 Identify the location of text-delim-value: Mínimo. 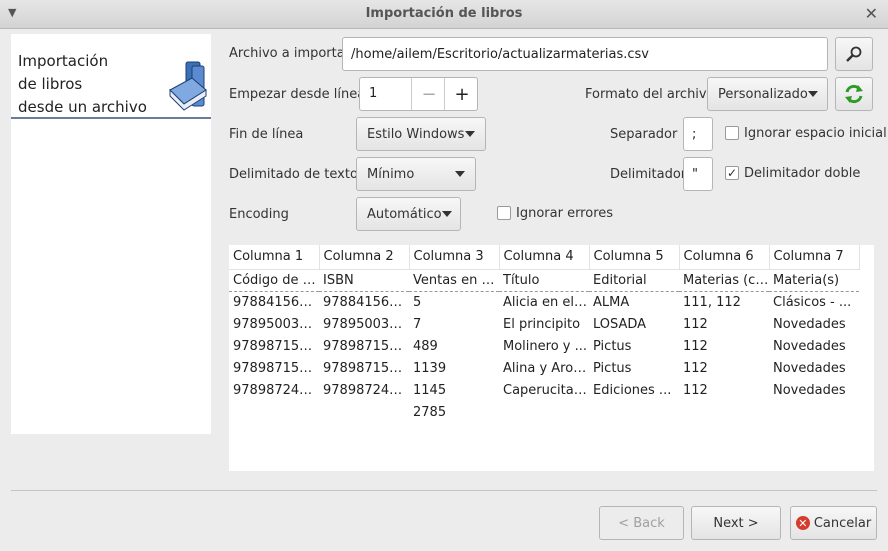
(391, 174).